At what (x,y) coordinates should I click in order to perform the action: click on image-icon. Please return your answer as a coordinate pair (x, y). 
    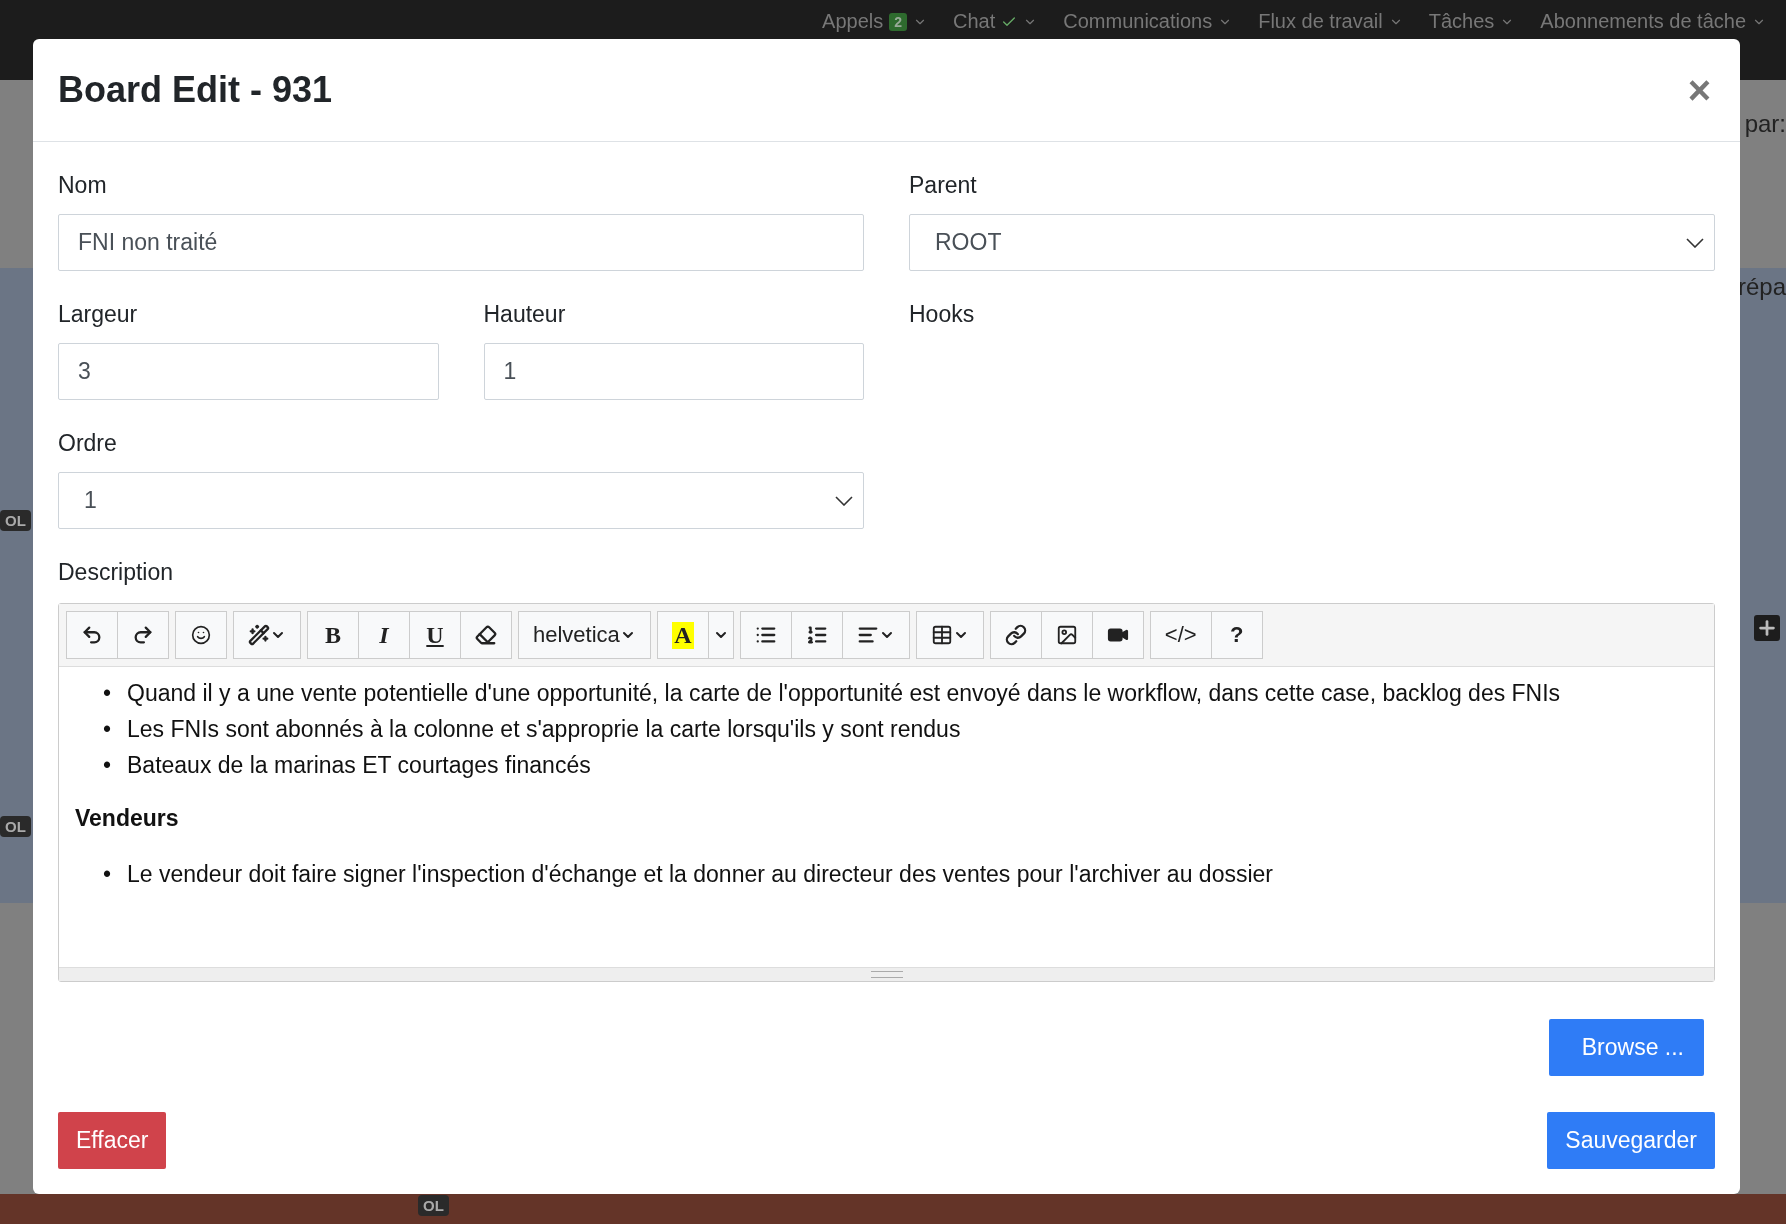
    Looking at the image, I should click on (1066, 635).